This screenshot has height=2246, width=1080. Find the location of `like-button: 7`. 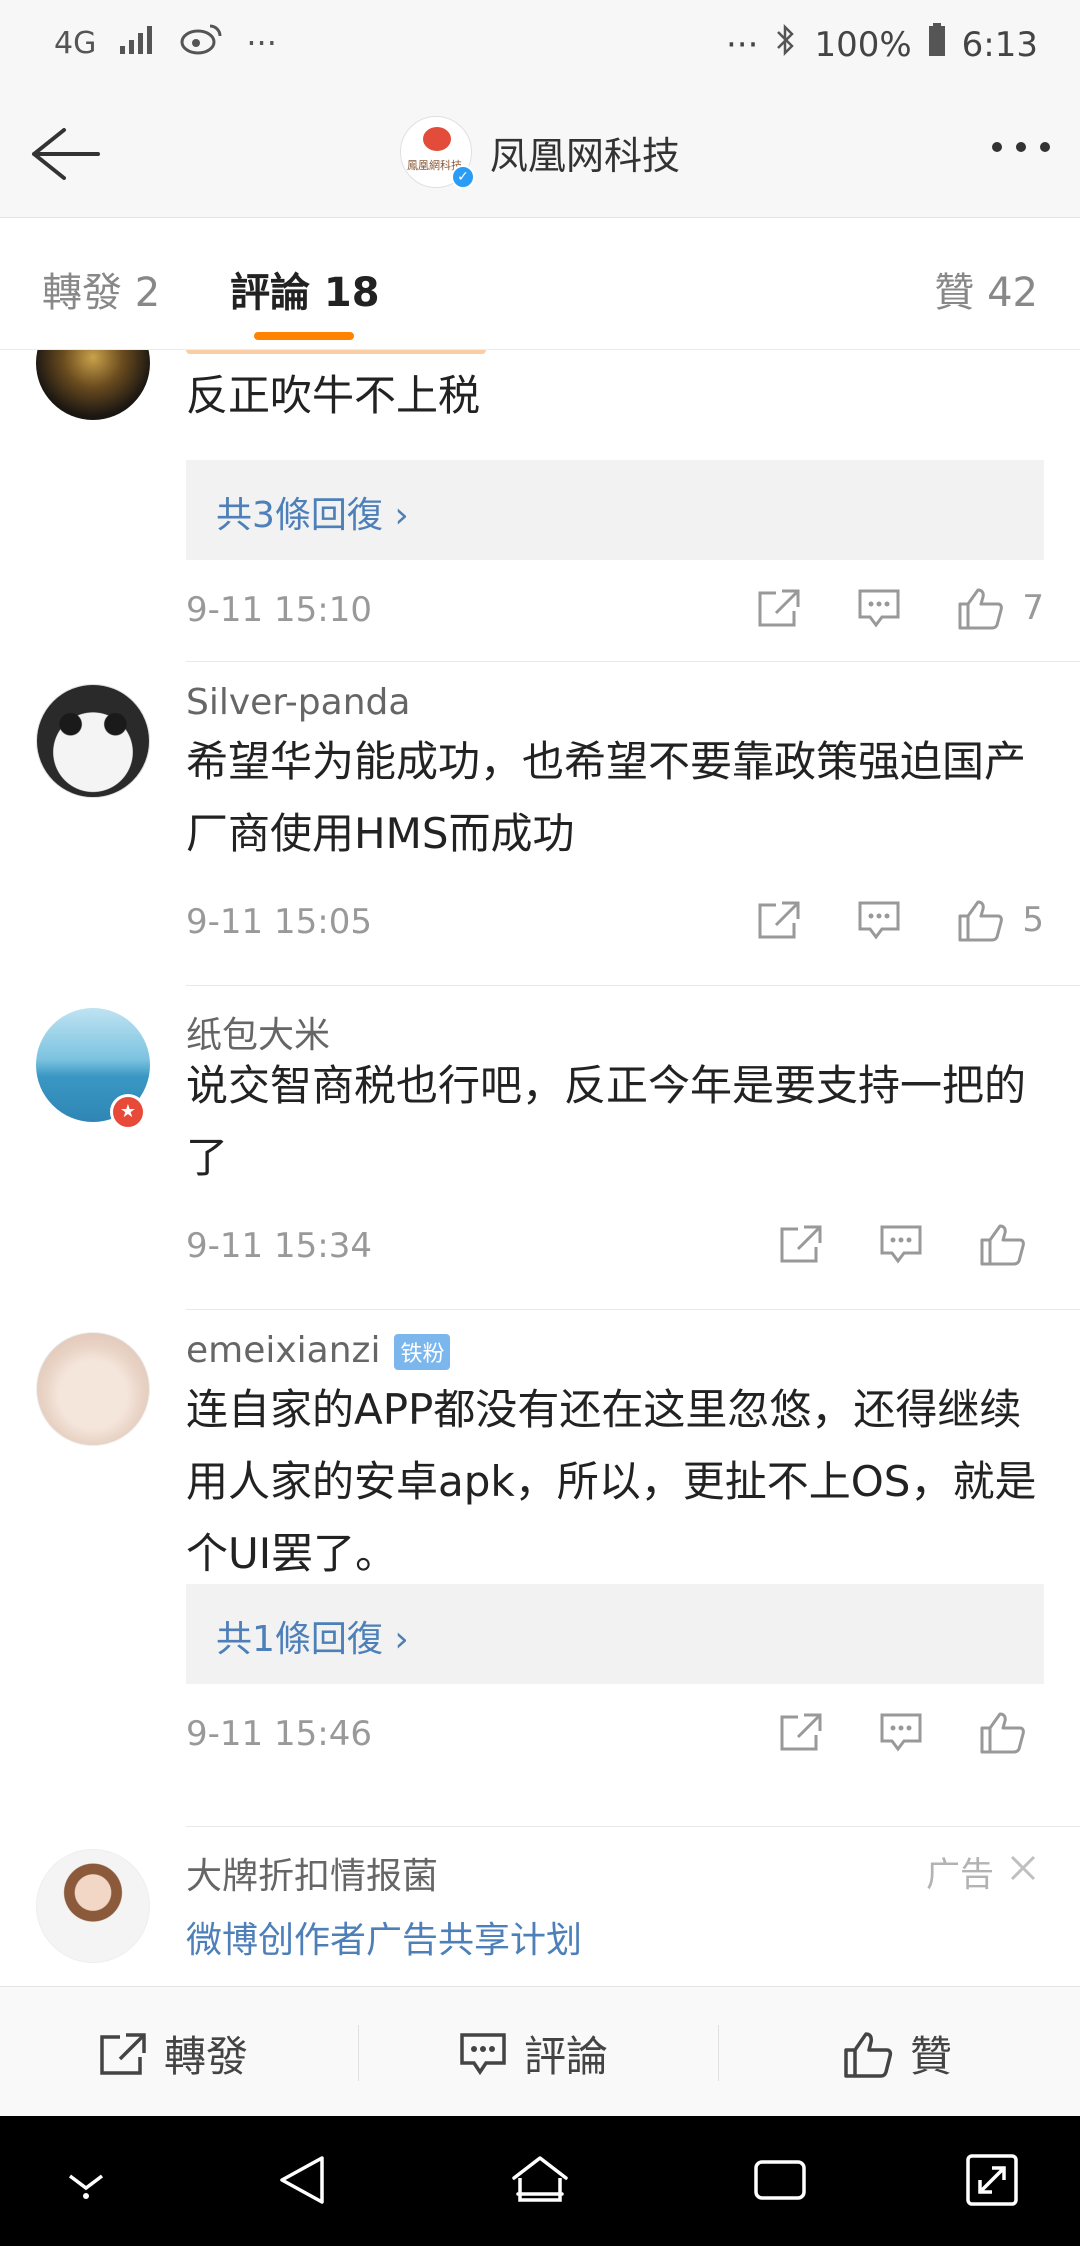

like-button: 7 is located at coordinates (1000, 608).